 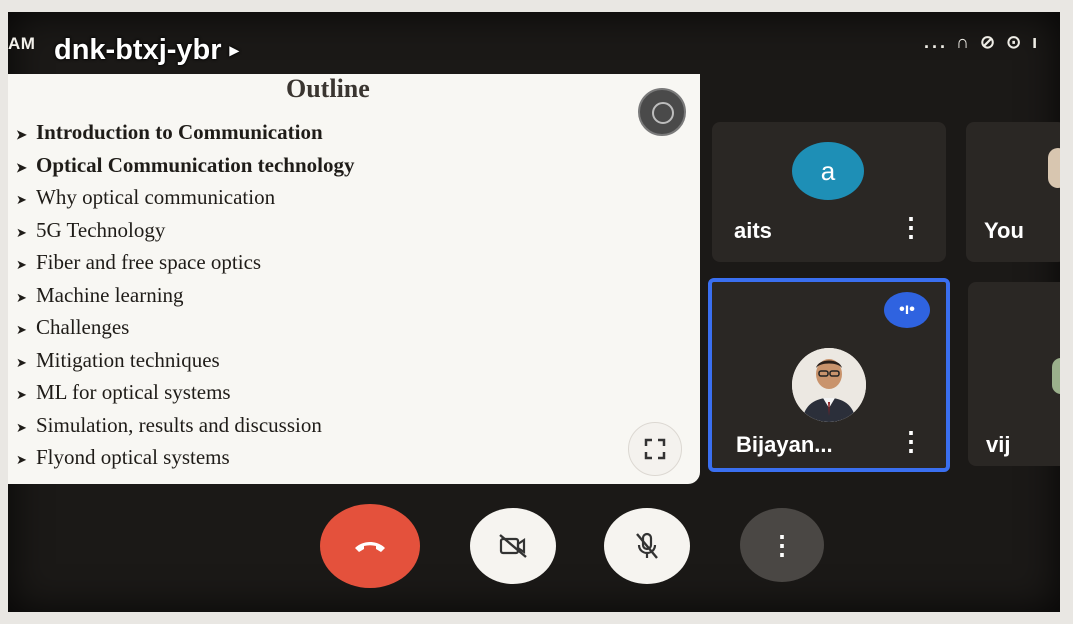 I want to click on slide-outline-item: ➤ Why optical communication, so click(x=185, y=197).